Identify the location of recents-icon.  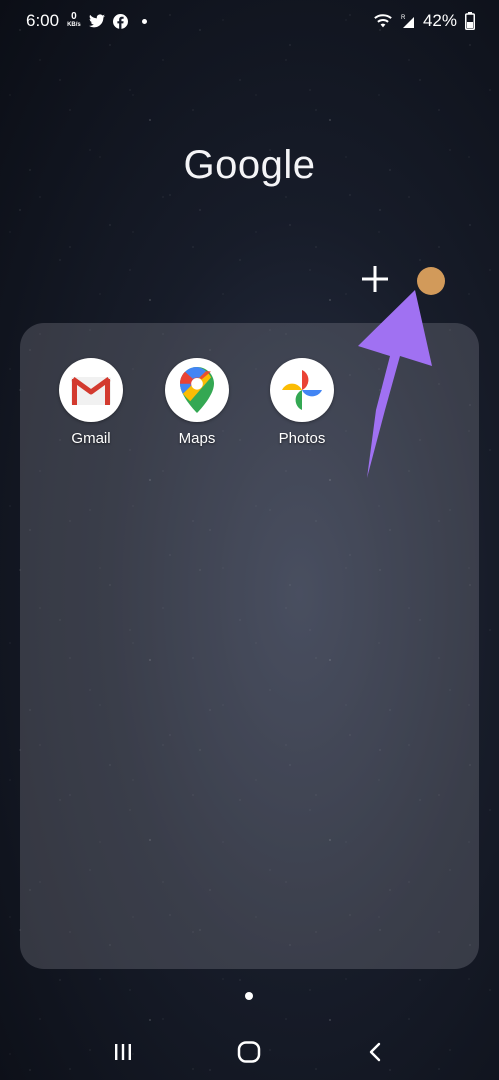
(123, 1052).